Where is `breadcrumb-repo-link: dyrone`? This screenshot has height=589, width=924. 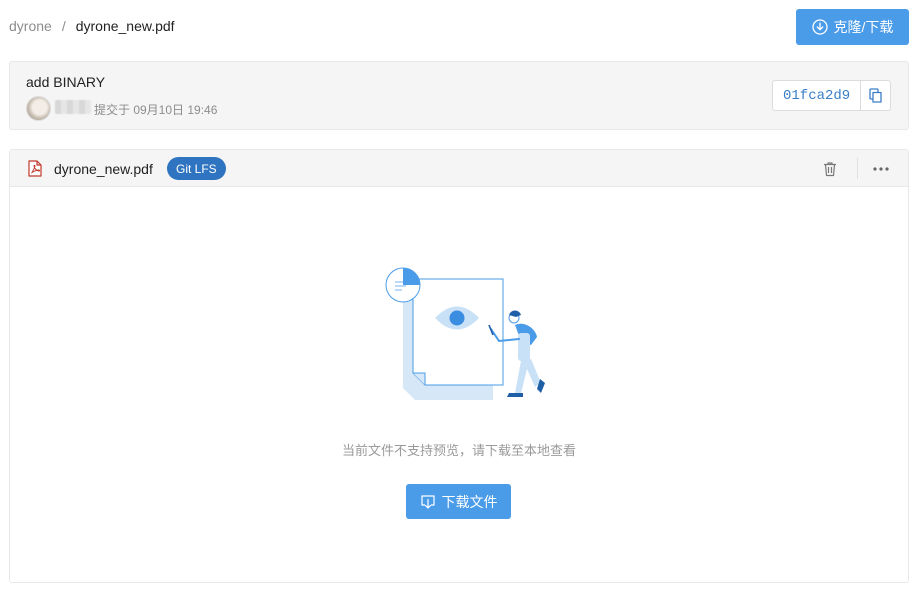 breadcrumb-repo-link: dyrone is located at coordinates (30, 26).